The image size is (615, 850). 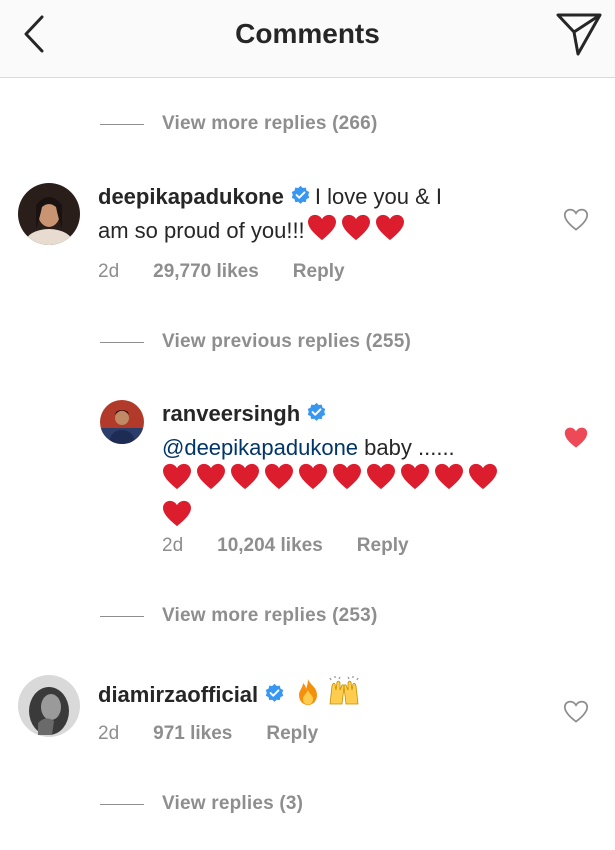 What do you see at coordinates (378, 196) in the screenshot?
I see `comment-text-line1: I love you & I` at bounding box center [378, 196].